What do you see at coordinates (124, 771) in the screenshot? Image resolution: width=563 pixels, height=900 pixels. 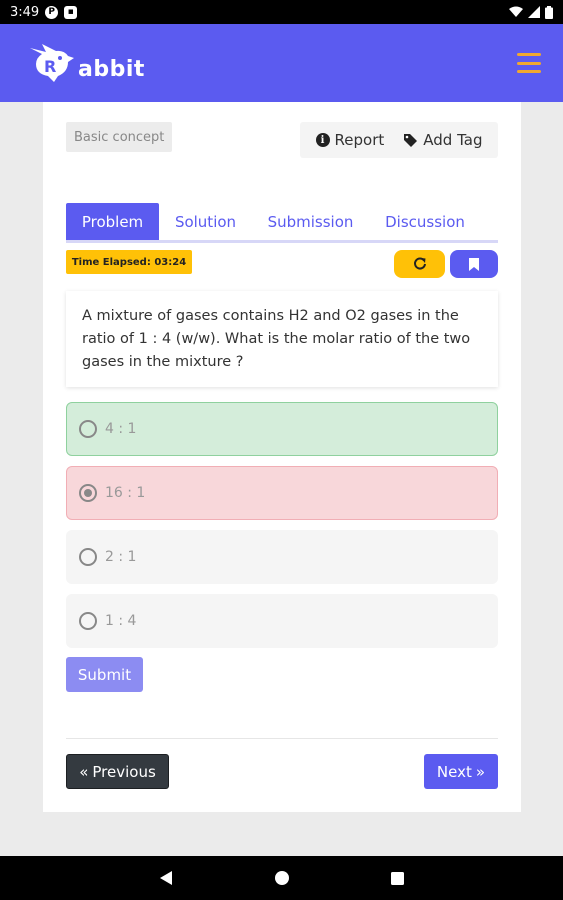 I see `previous-label: Previous` at bounding box center [124, 771].